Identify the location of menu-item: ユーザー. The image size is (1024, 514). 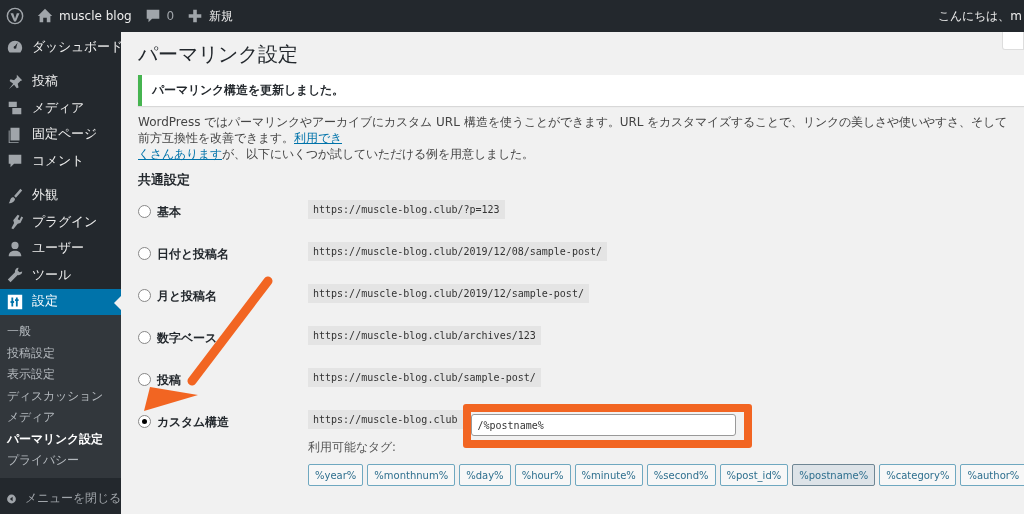
(60, 248).